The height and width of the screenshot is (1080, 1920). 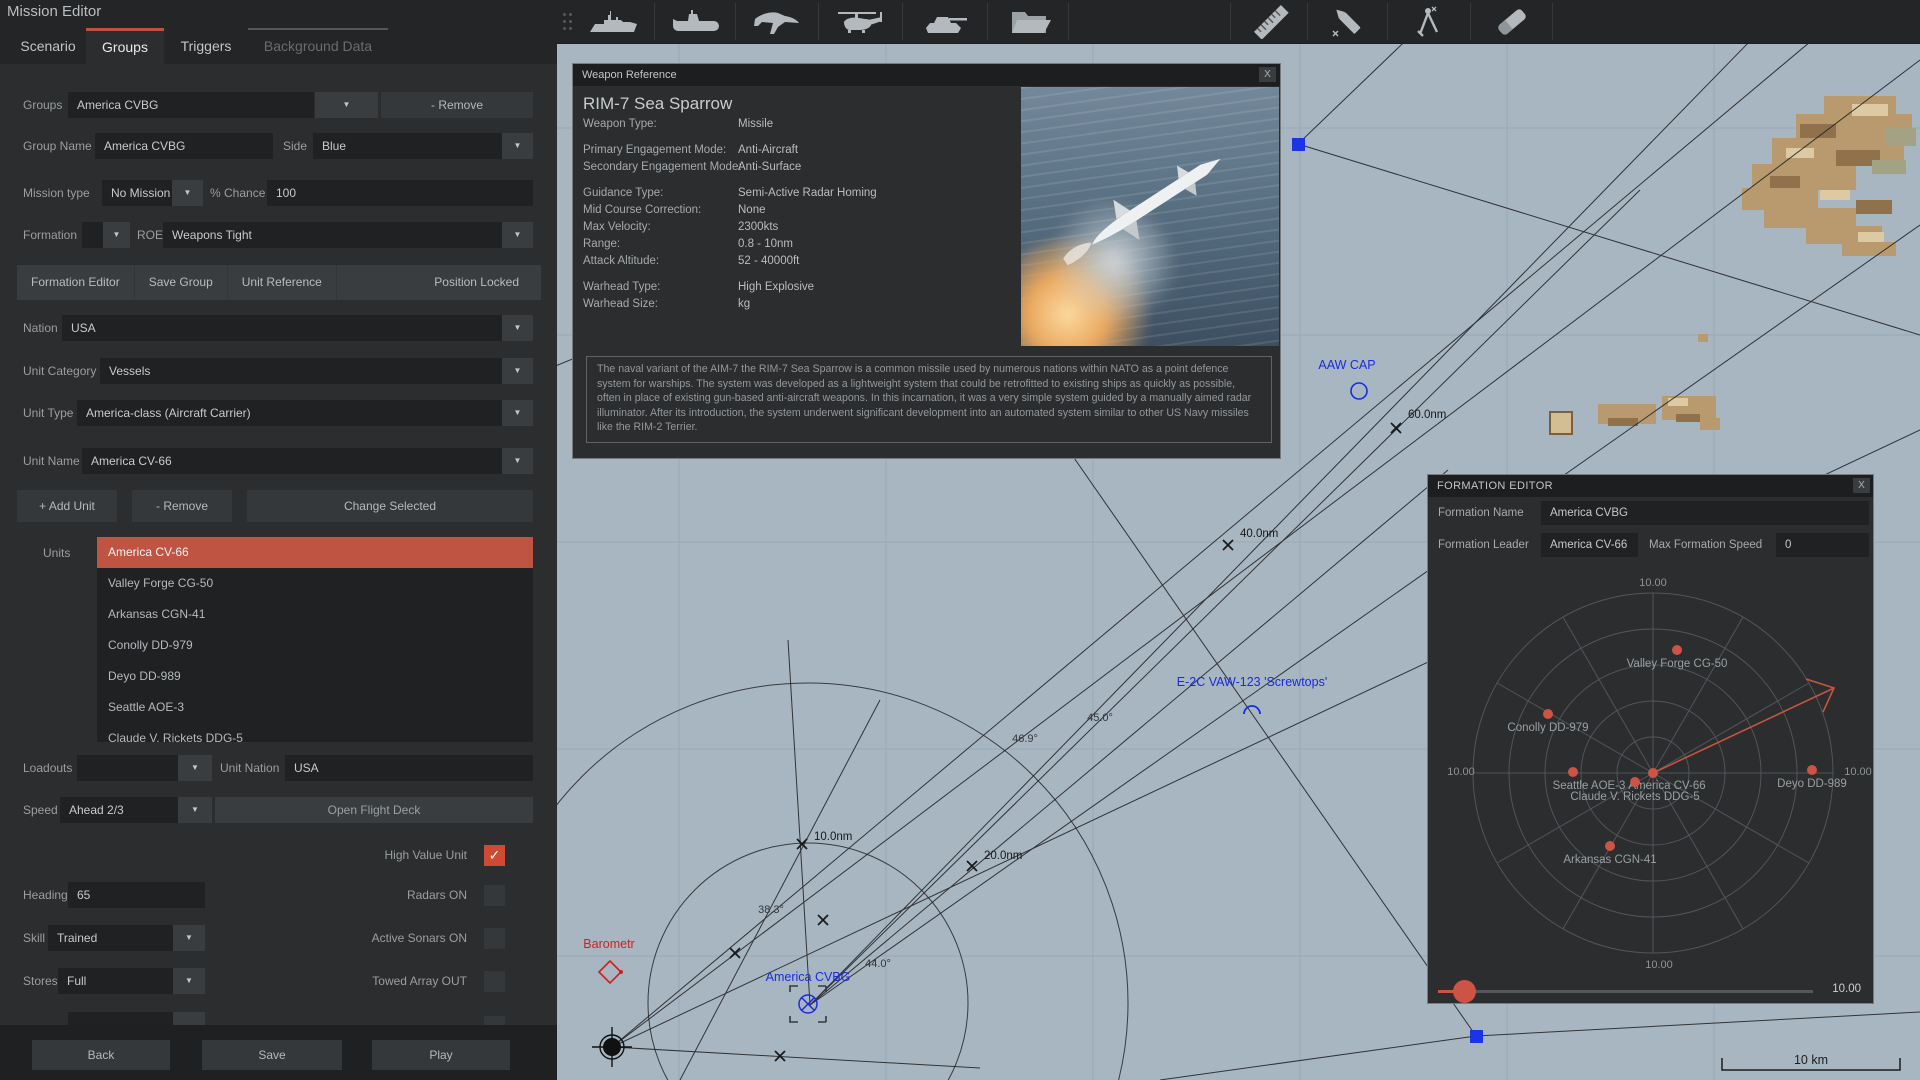 What do you see at coordinates (315, 707) in the screenshot?
I see `unit-list-item: Seattle AOE-3` at bounding box center [315, 707].